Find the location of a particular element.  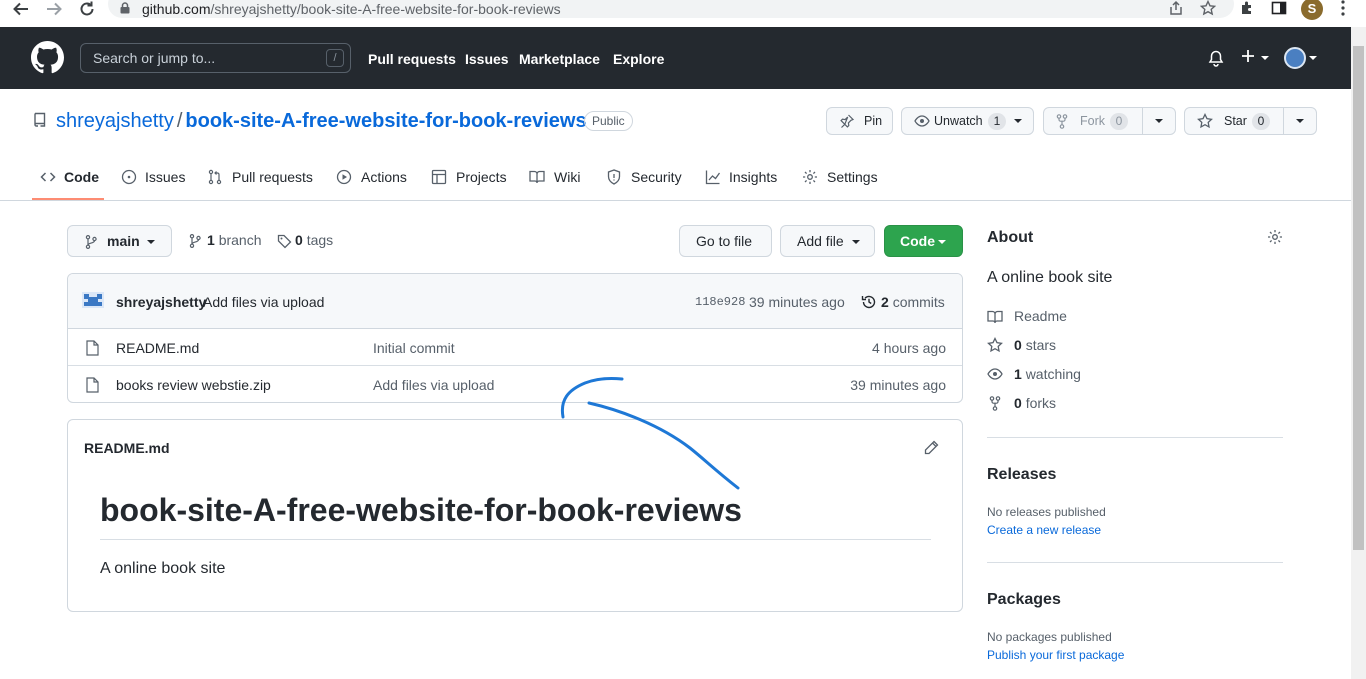

code-caret-icon is located at coordinates (942, 242).